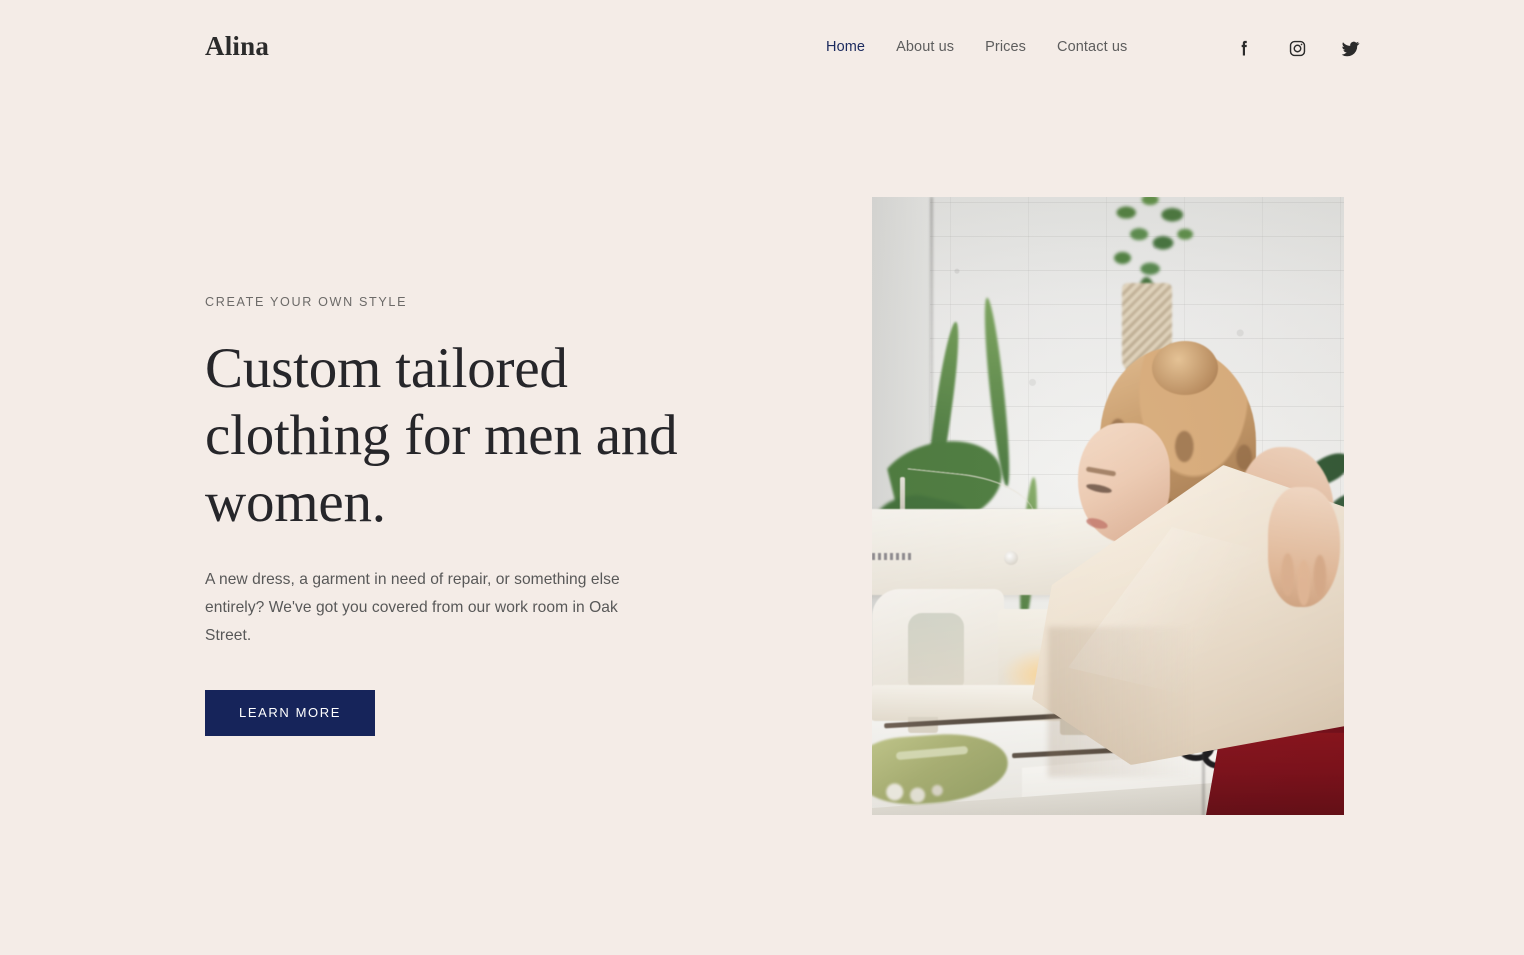 This screenshot has width=1524, height=955. What do you see at coordinates (1021, 47) in the screenshot?
I see `nav-item-prices: Prices` at bounding box center [1021, 47].